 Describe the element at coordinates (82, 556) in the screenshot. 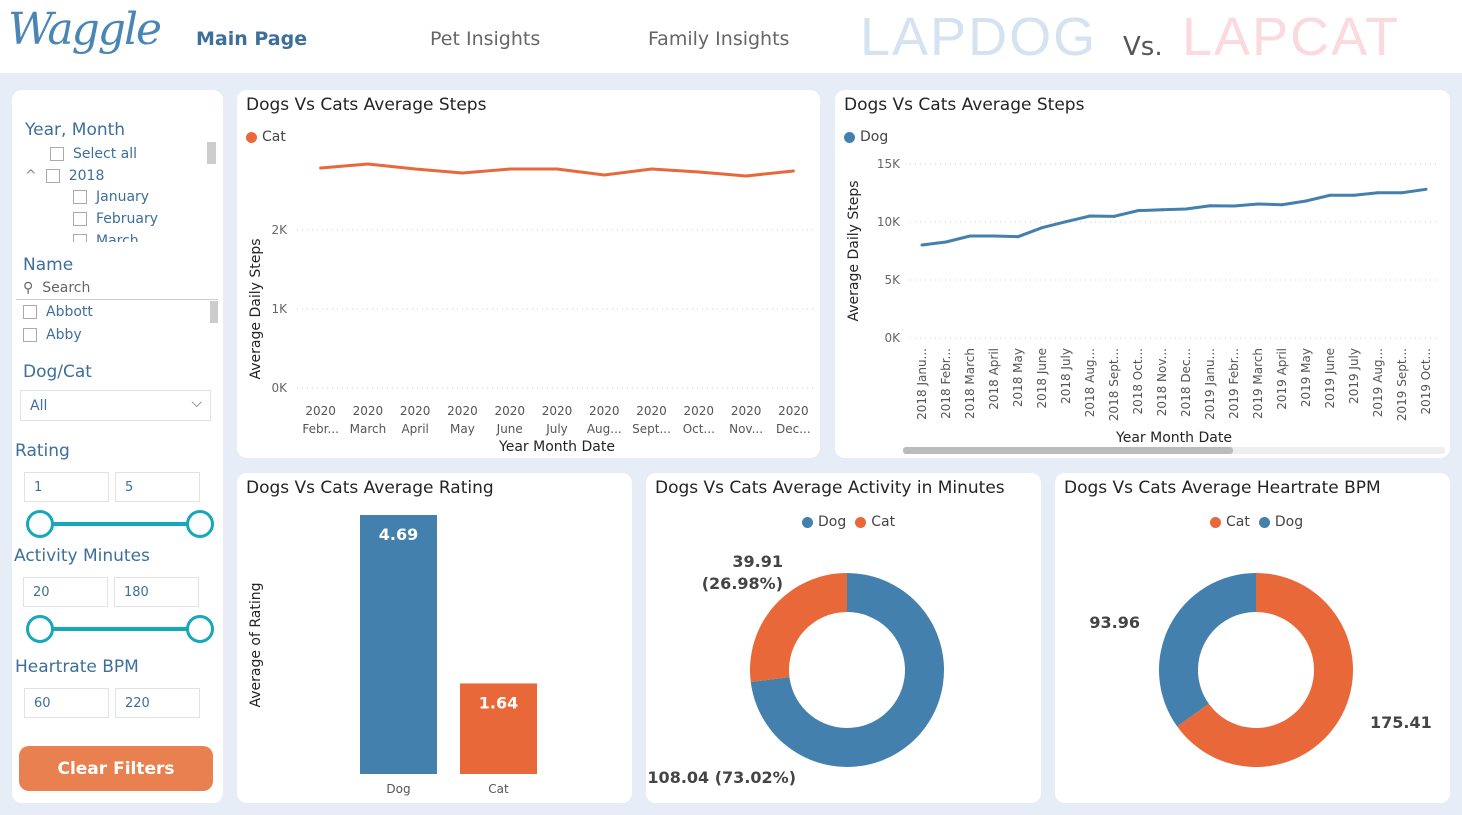

I see `activity-label: Activity Minutes` at that location.